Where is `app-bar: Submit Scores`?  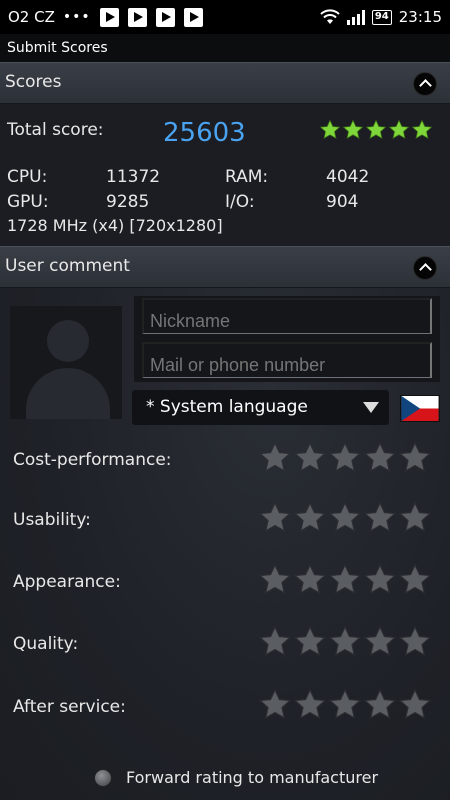
app-bar: Submit Scores is located at coordinates (225, 48).